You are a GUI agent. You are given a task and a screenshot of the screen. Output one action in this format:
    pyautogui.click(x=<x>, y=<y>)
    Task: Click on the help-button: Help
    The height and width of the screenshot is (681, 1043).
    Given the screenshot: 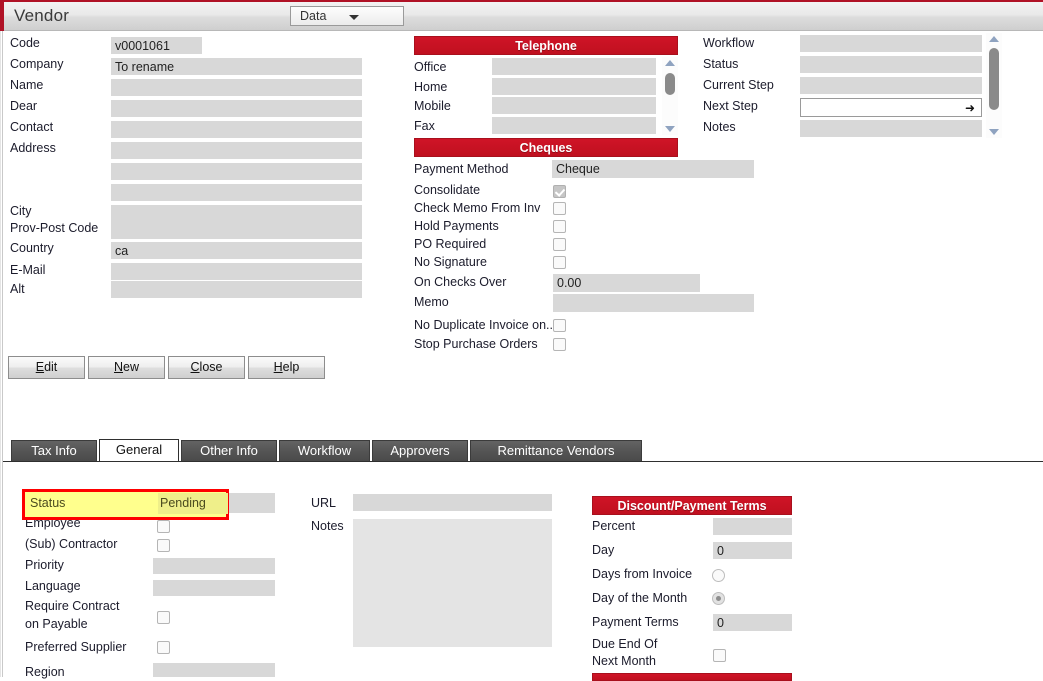 What is the action you would take?
    pyautogui.click(x=286, y=367)
    